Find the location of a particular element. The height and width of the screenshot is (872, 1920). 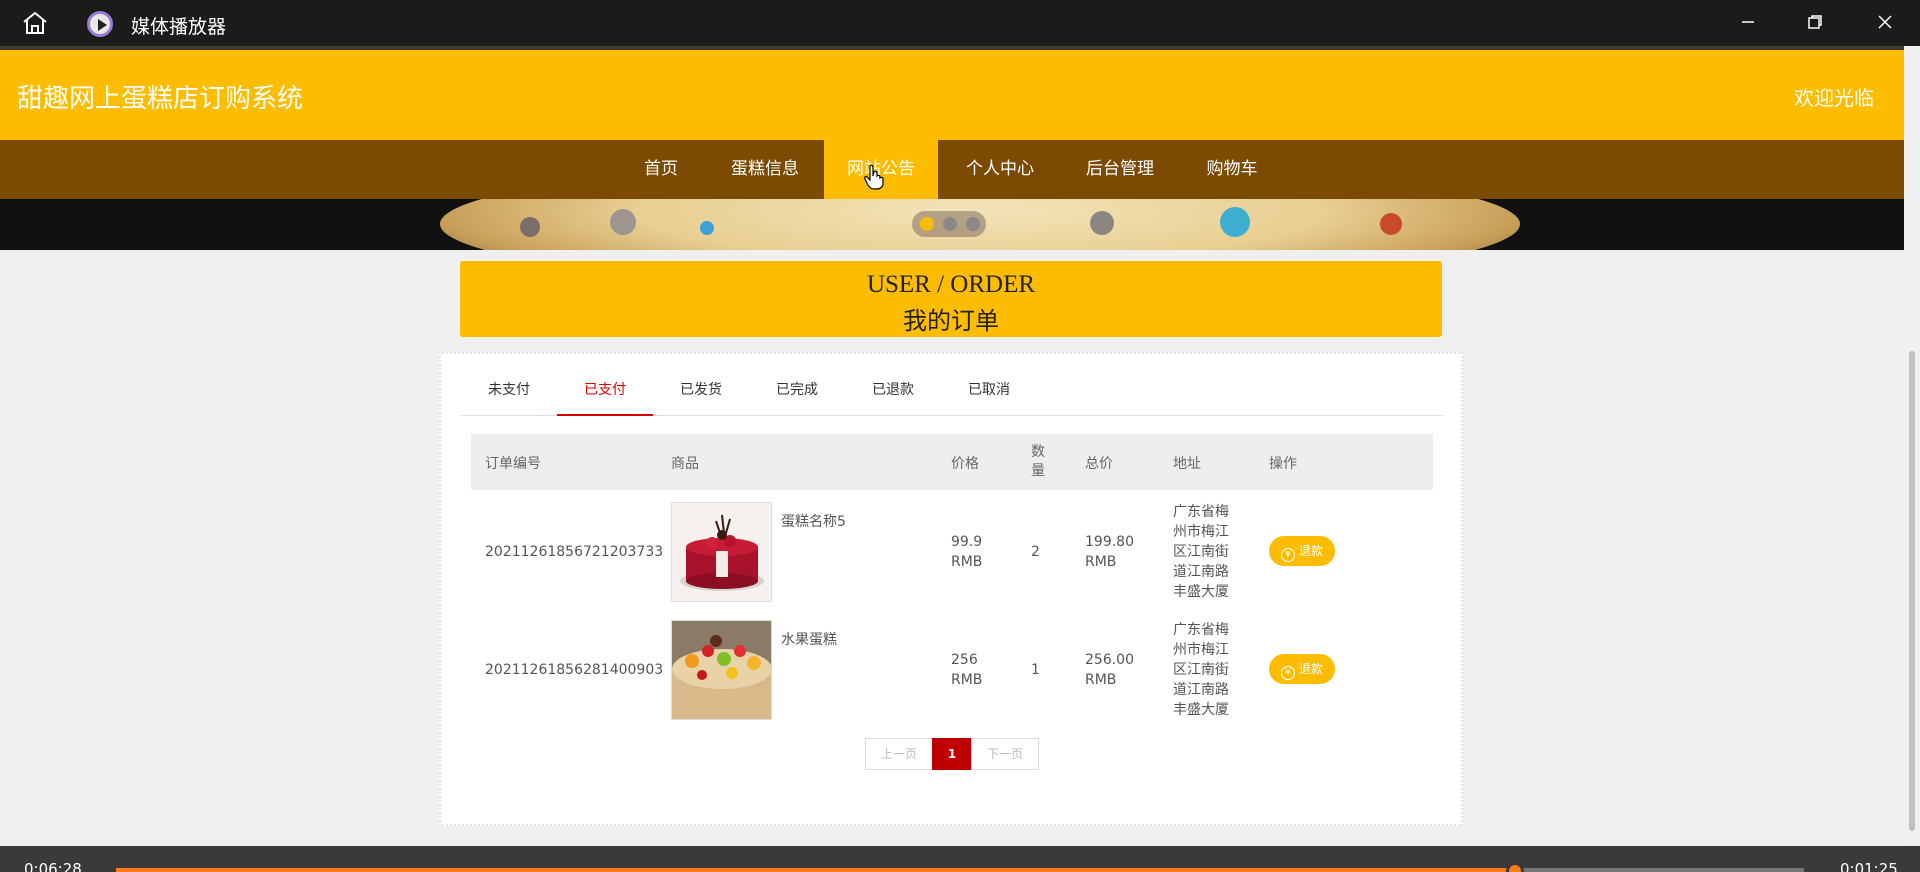

close-button is located at coordinates (1885, 23).